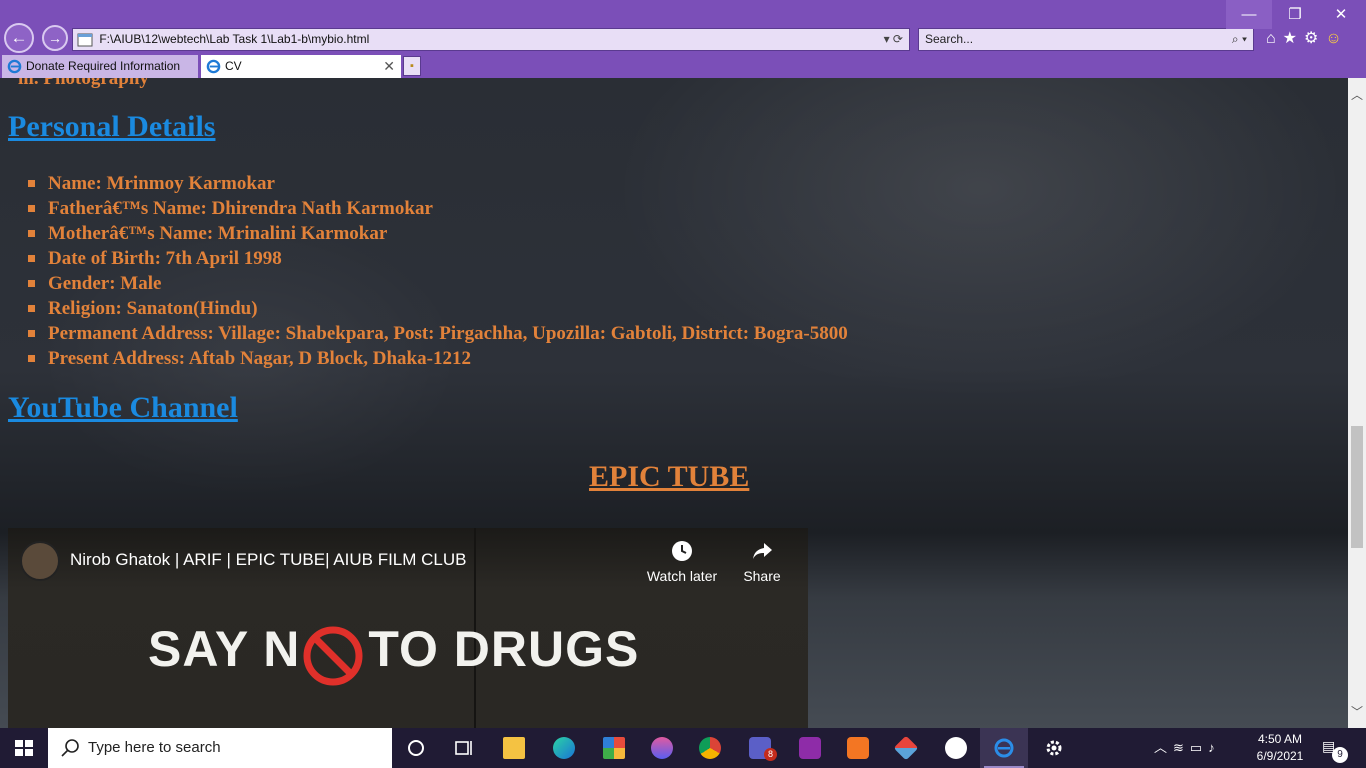 The height and width of the screenshot is (768, 1366). What do you see at coordinates (762, 562) in the screenshot?
I see `share-button: Share` at bounding box center [762, 562].